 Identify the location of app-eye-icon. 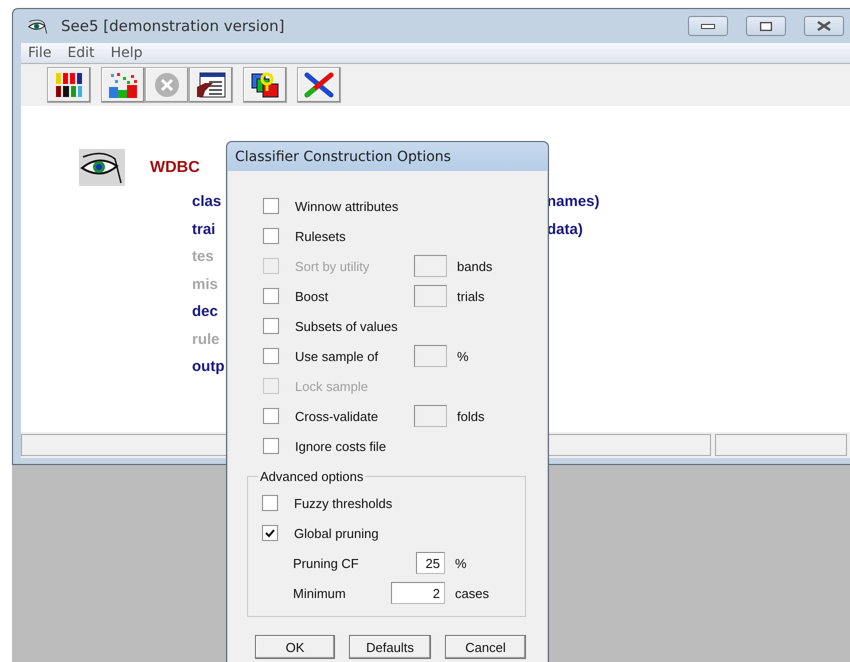
(38, 26).